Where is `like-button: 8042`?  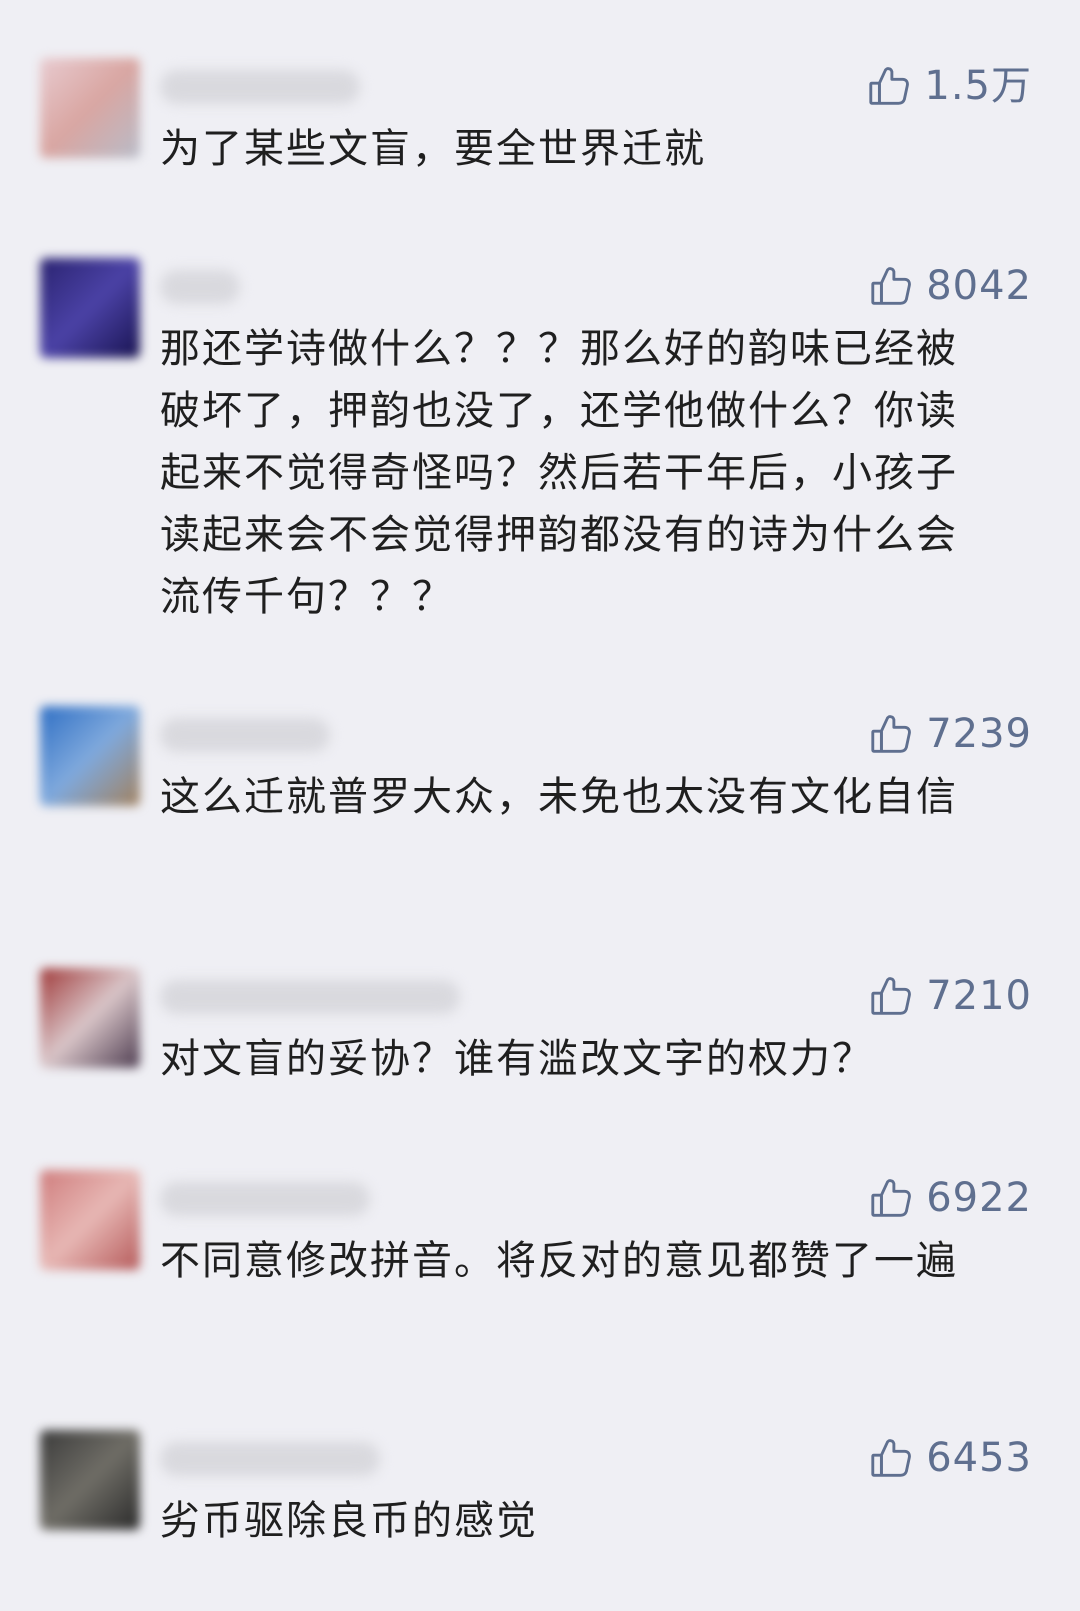 like-button: 8042 is located at coordinates (950, 286).